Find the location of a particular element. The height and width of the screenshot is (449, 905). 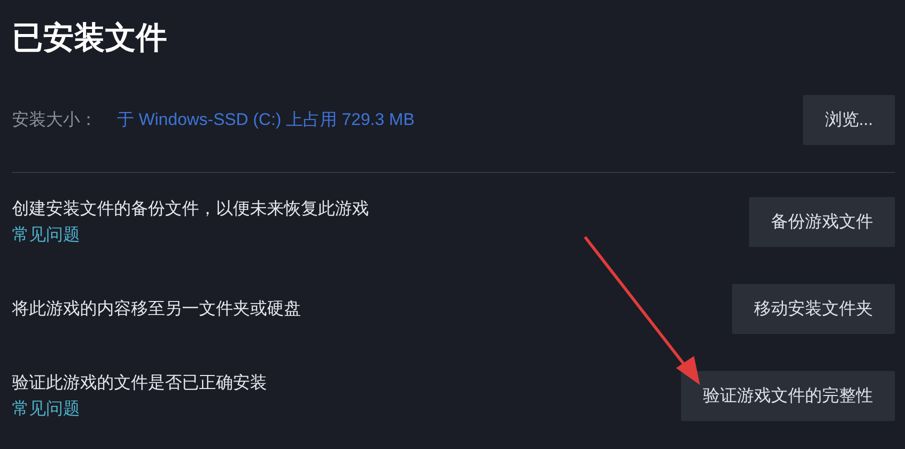

install-size-value: 于 Windows-SSD (C:) 上占用 729.3 MB is located at coordinates (266, 120).